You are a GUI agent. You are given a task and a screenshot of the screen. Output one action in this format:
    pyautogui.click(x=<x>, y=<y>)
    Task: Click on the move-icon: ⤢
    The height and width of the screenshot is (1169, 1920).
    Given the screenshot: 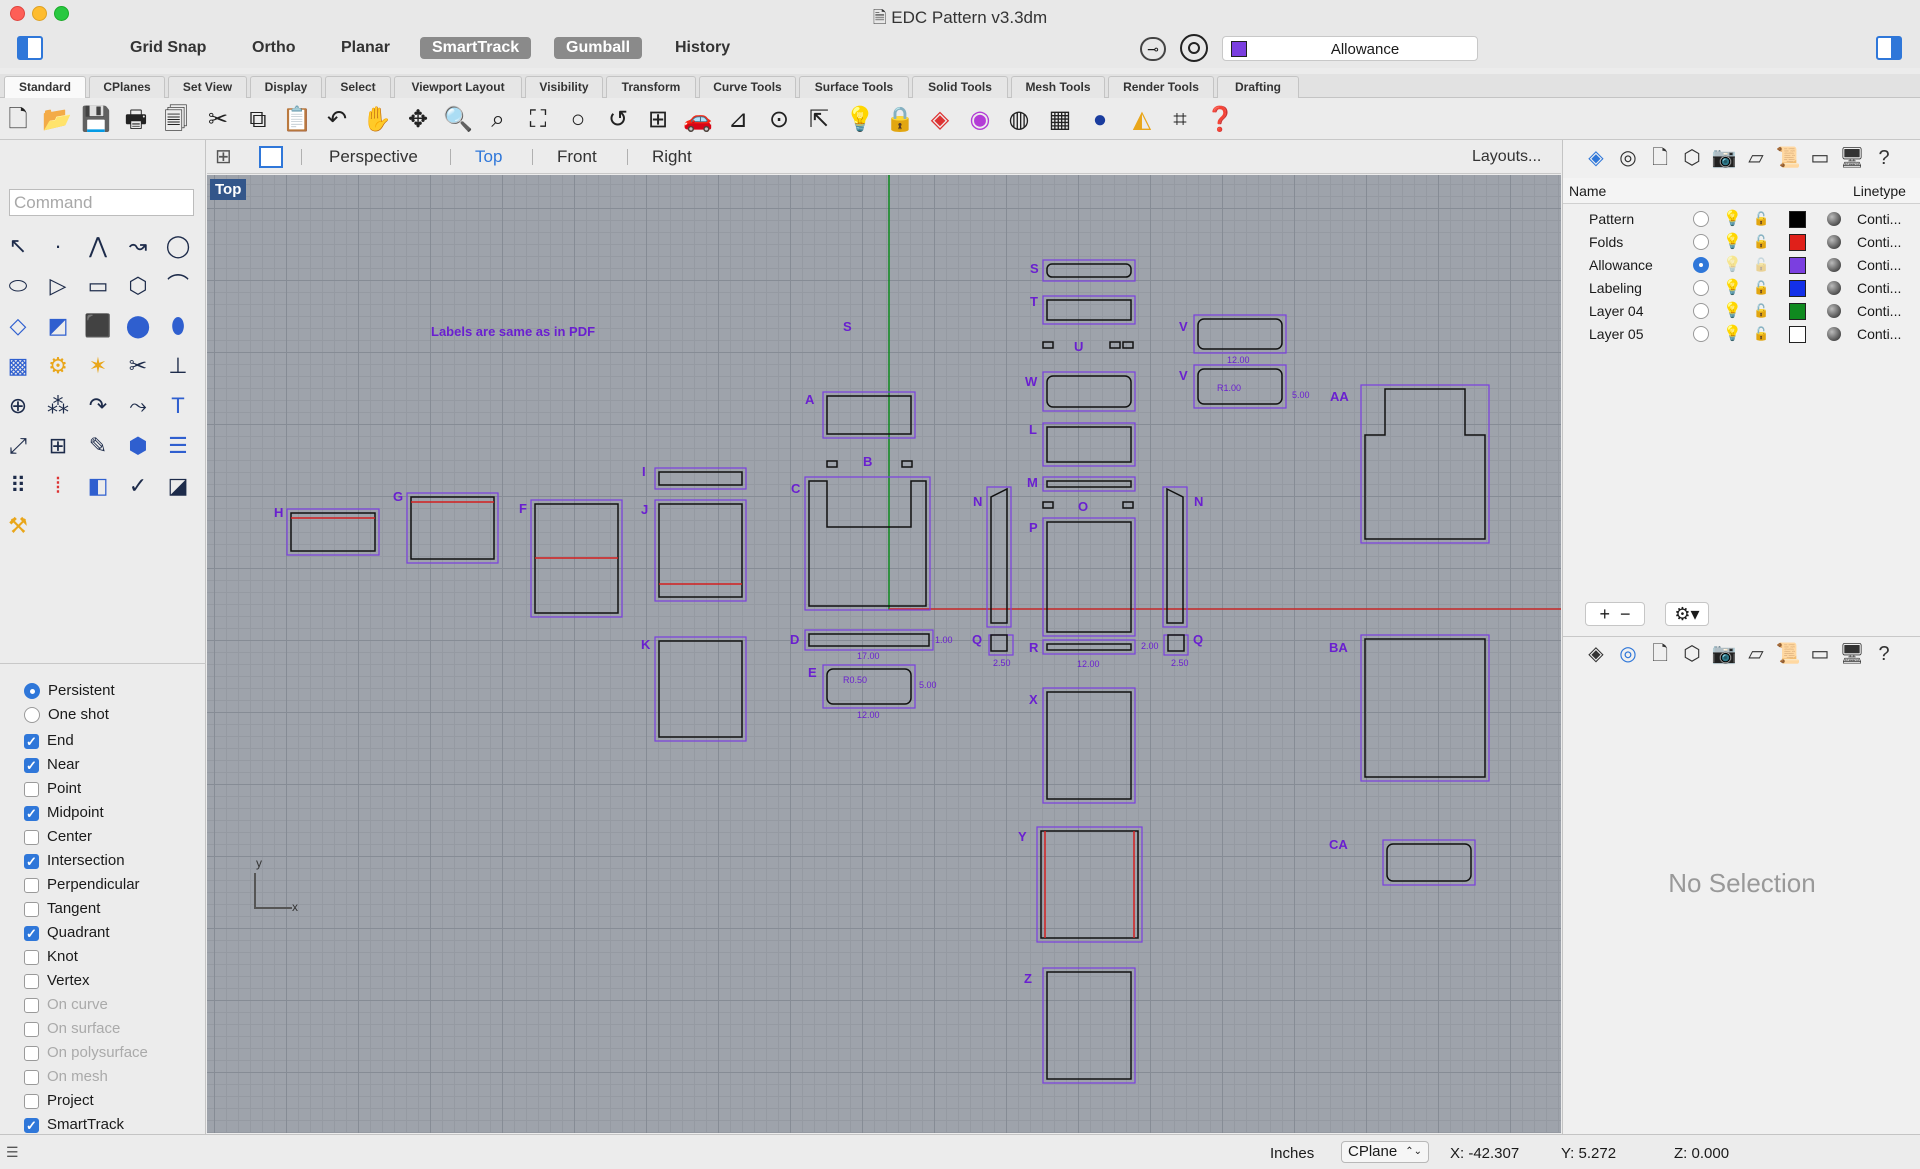 What is the action you would take?
    pyautogui.click(x=18, y=446)
    